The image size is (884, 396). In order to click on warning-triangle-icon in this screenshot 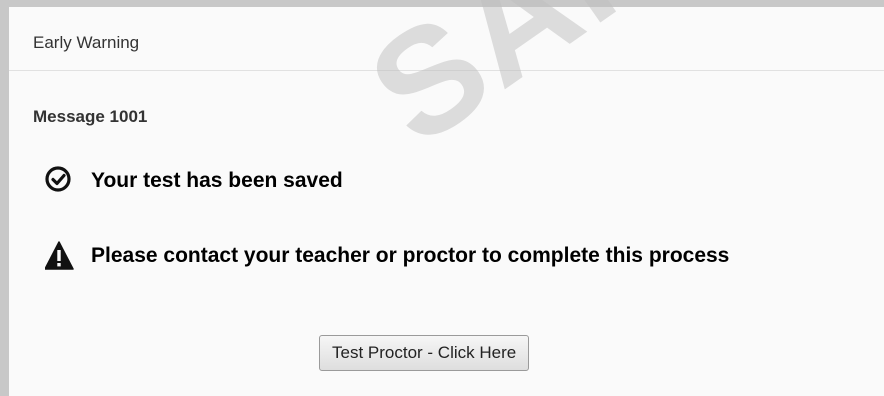, I will do `click(60, 256)`.